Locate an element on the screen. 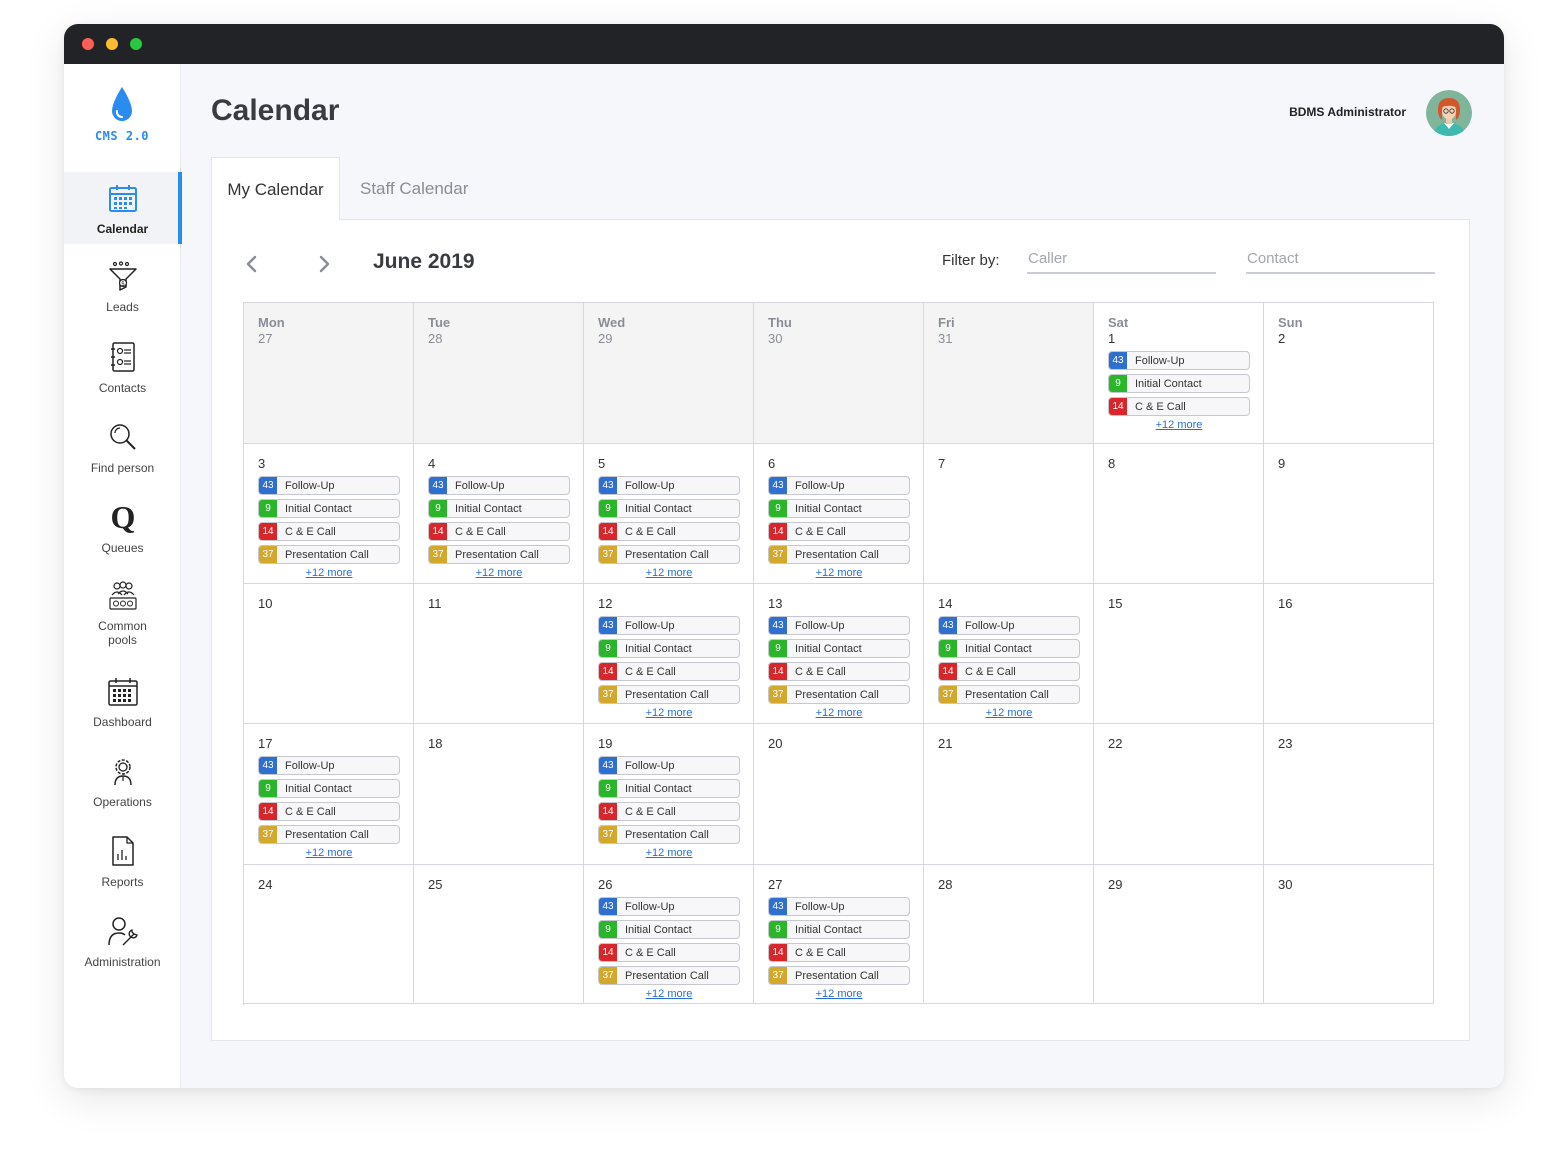 This screenshot has height=1152, width=1568. calendar-day-cell: 8 is located at coordinates (1179, 514).